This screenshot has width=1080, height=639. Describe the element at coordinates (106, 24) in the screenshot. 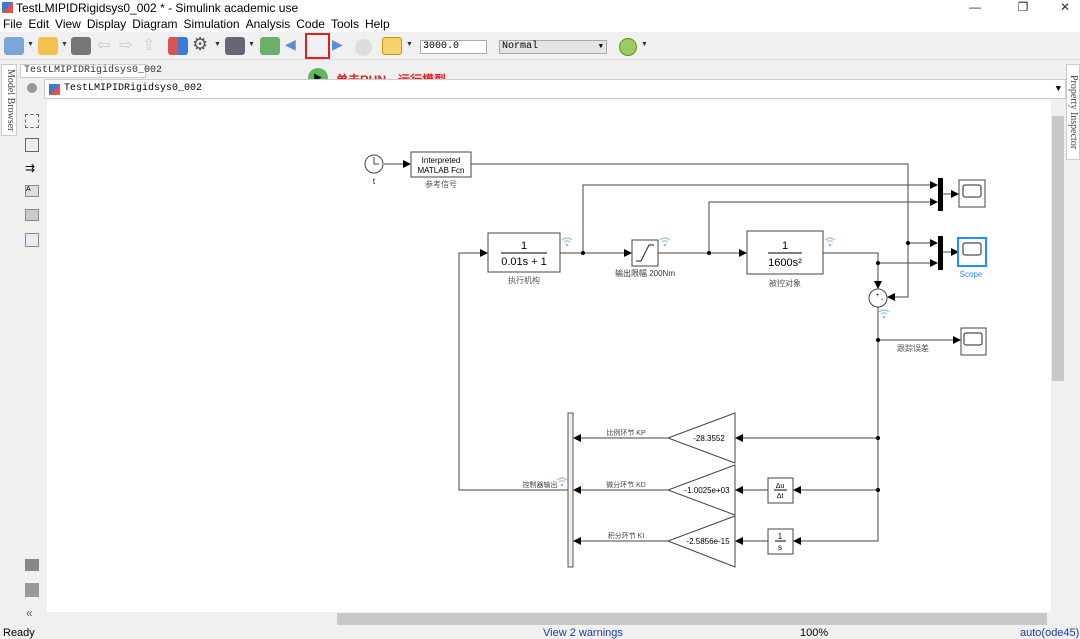

I see `menu-display: Display` at that location.